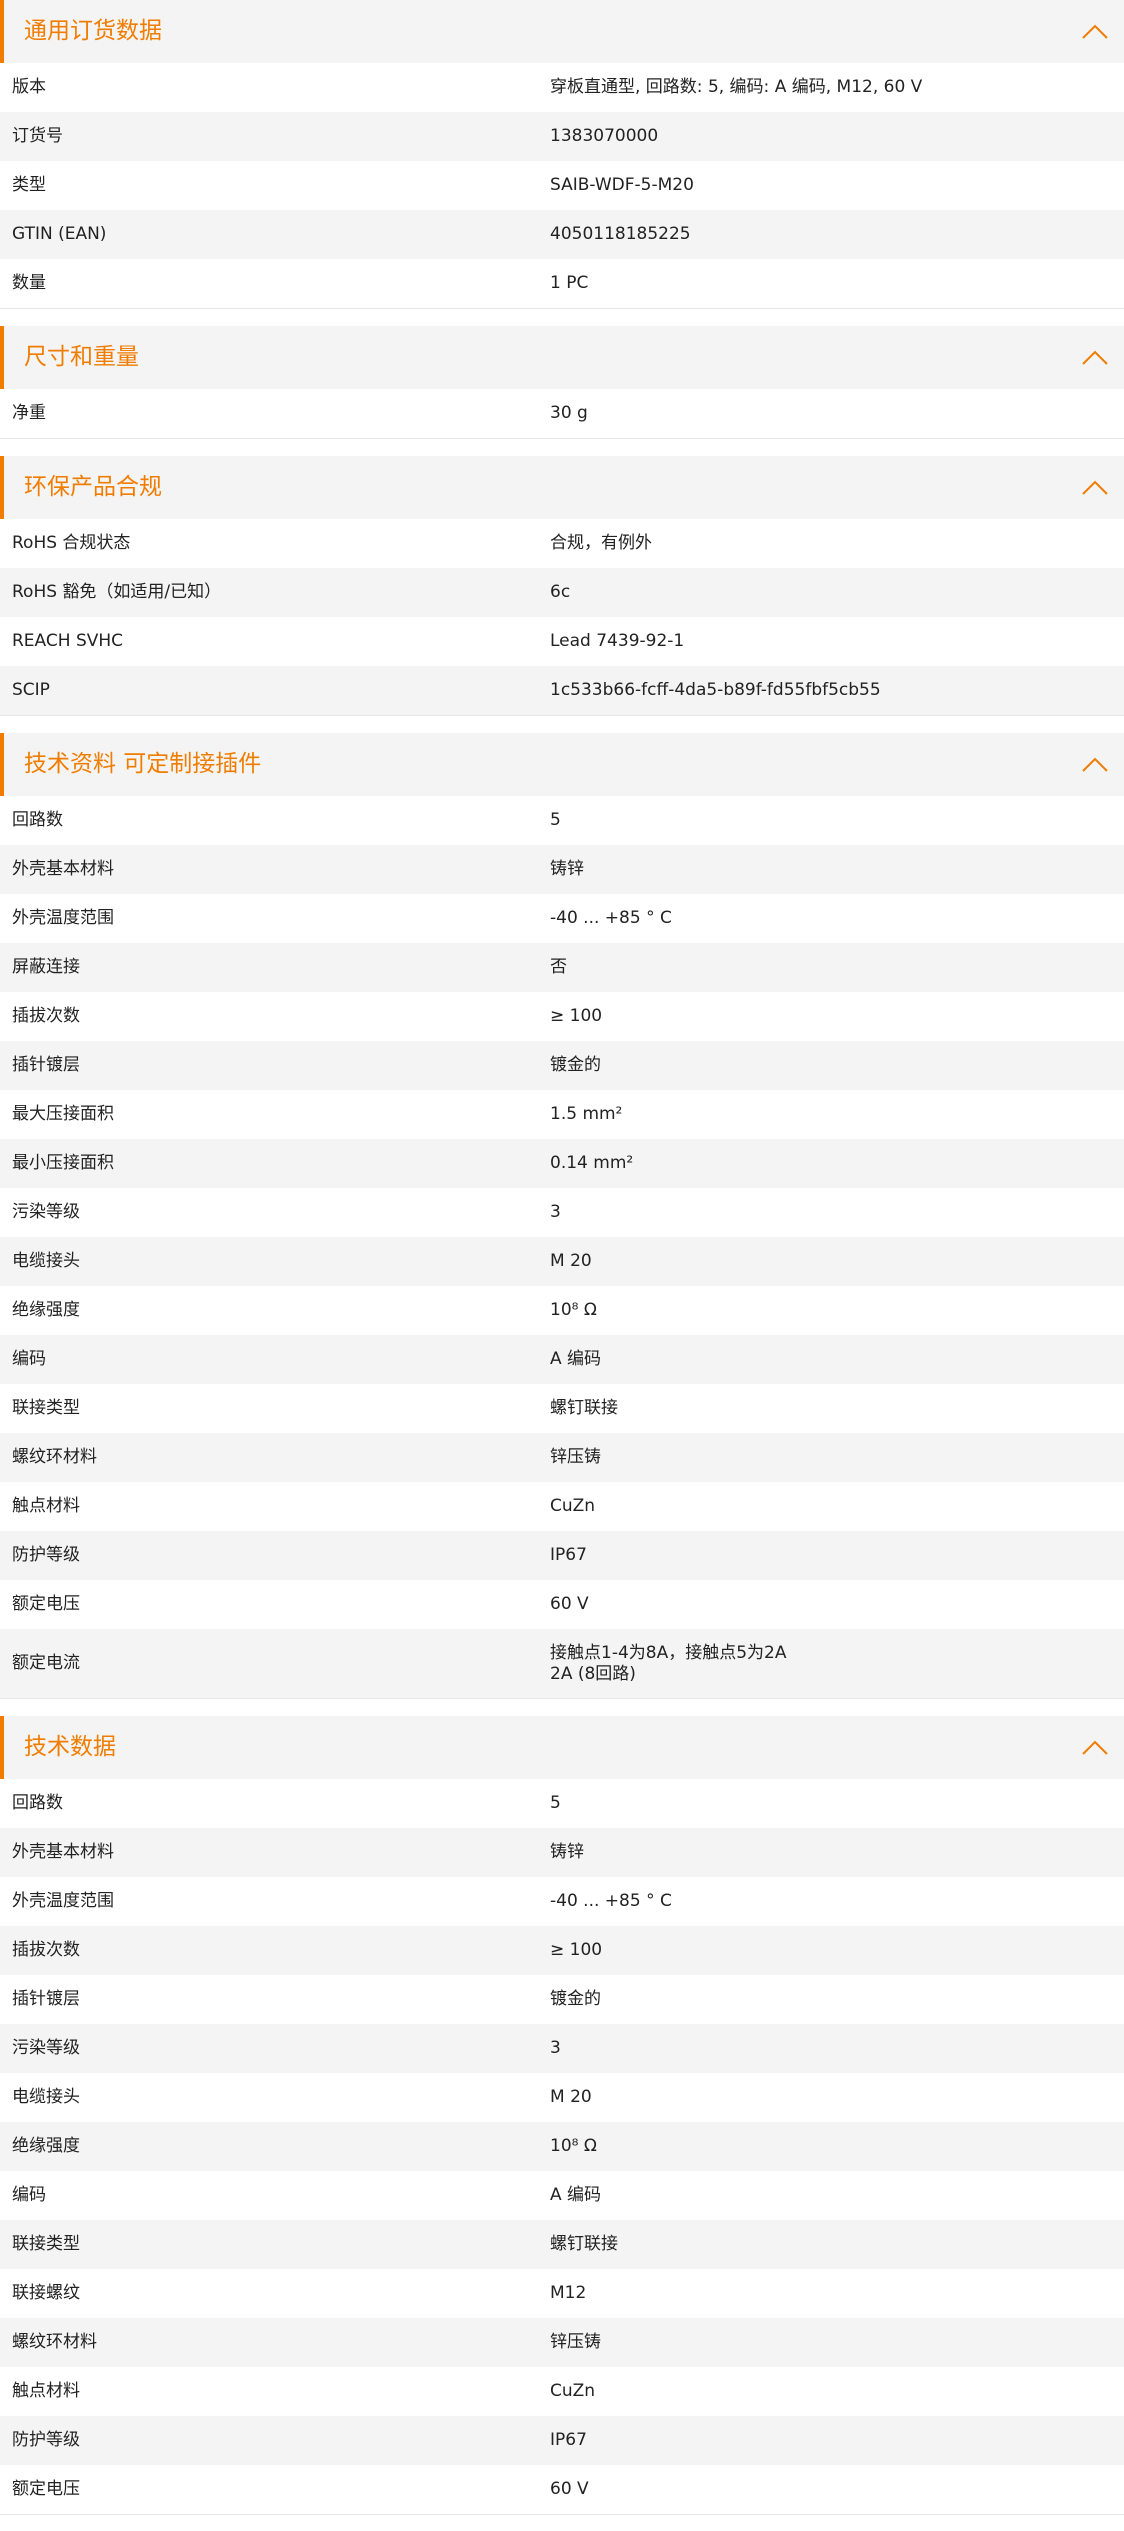 The height and width of the screenshot is (2531, 1124). Describe the element at coordinates (562, 1408) in the screenshot. I see `spec-row: 联接类型 螺钉联接` at that location.